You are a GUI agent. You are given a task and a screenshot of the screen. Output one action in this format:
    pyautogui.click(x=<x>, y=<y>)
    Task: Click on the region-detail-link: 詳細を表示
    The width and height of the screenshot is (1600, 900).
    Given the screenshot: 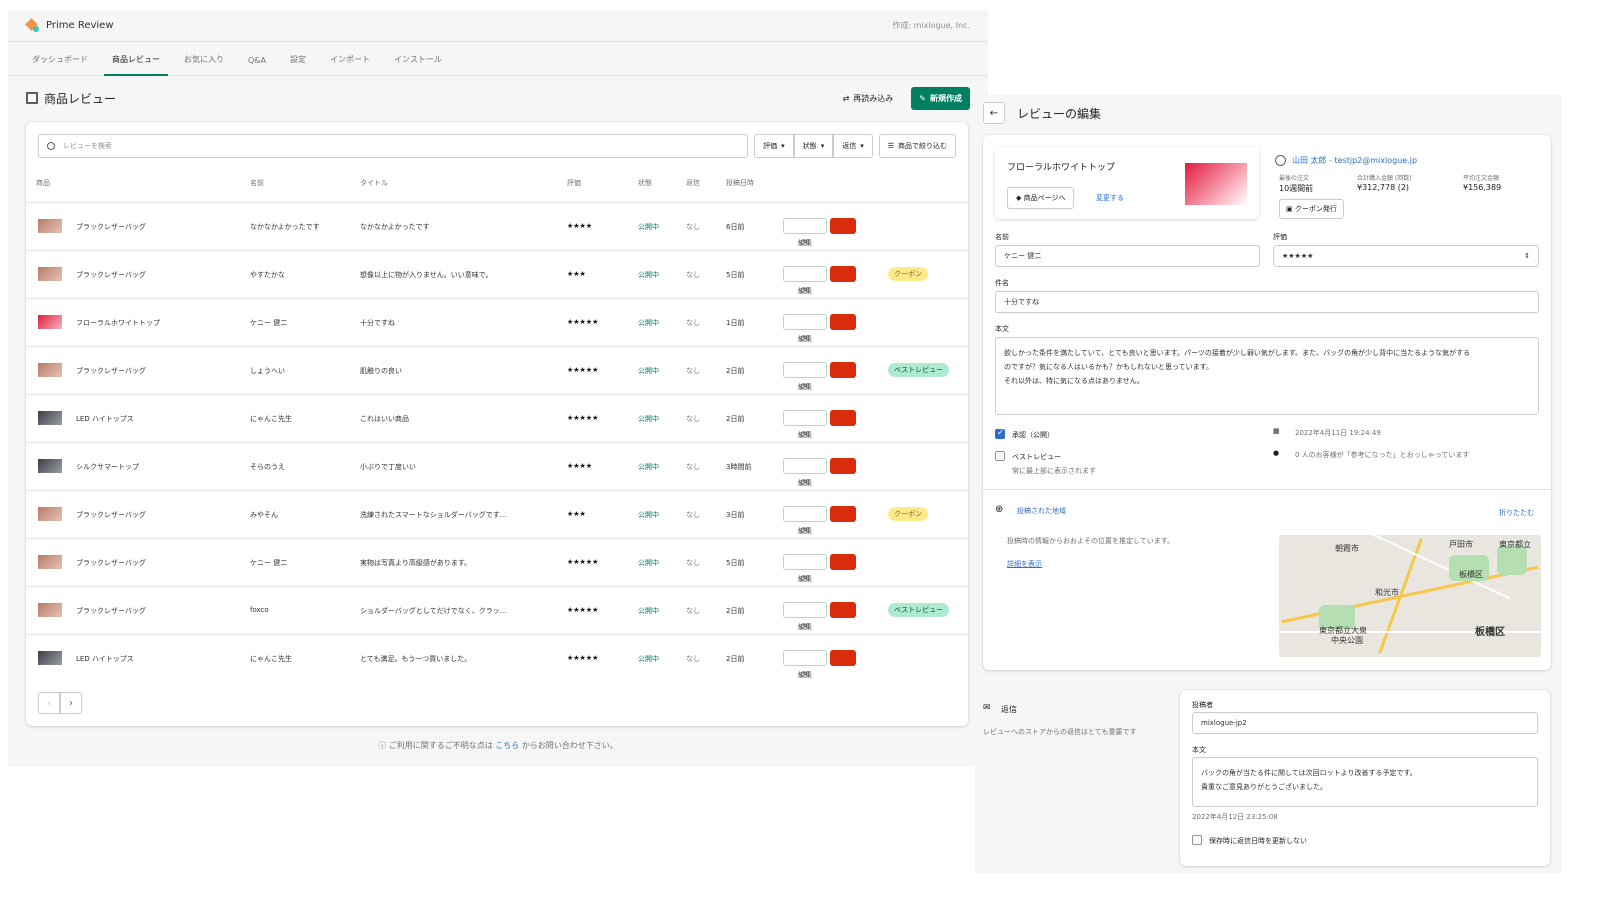 What is the action you would take?
    pyautogui.click(x=1024, y=564)
    